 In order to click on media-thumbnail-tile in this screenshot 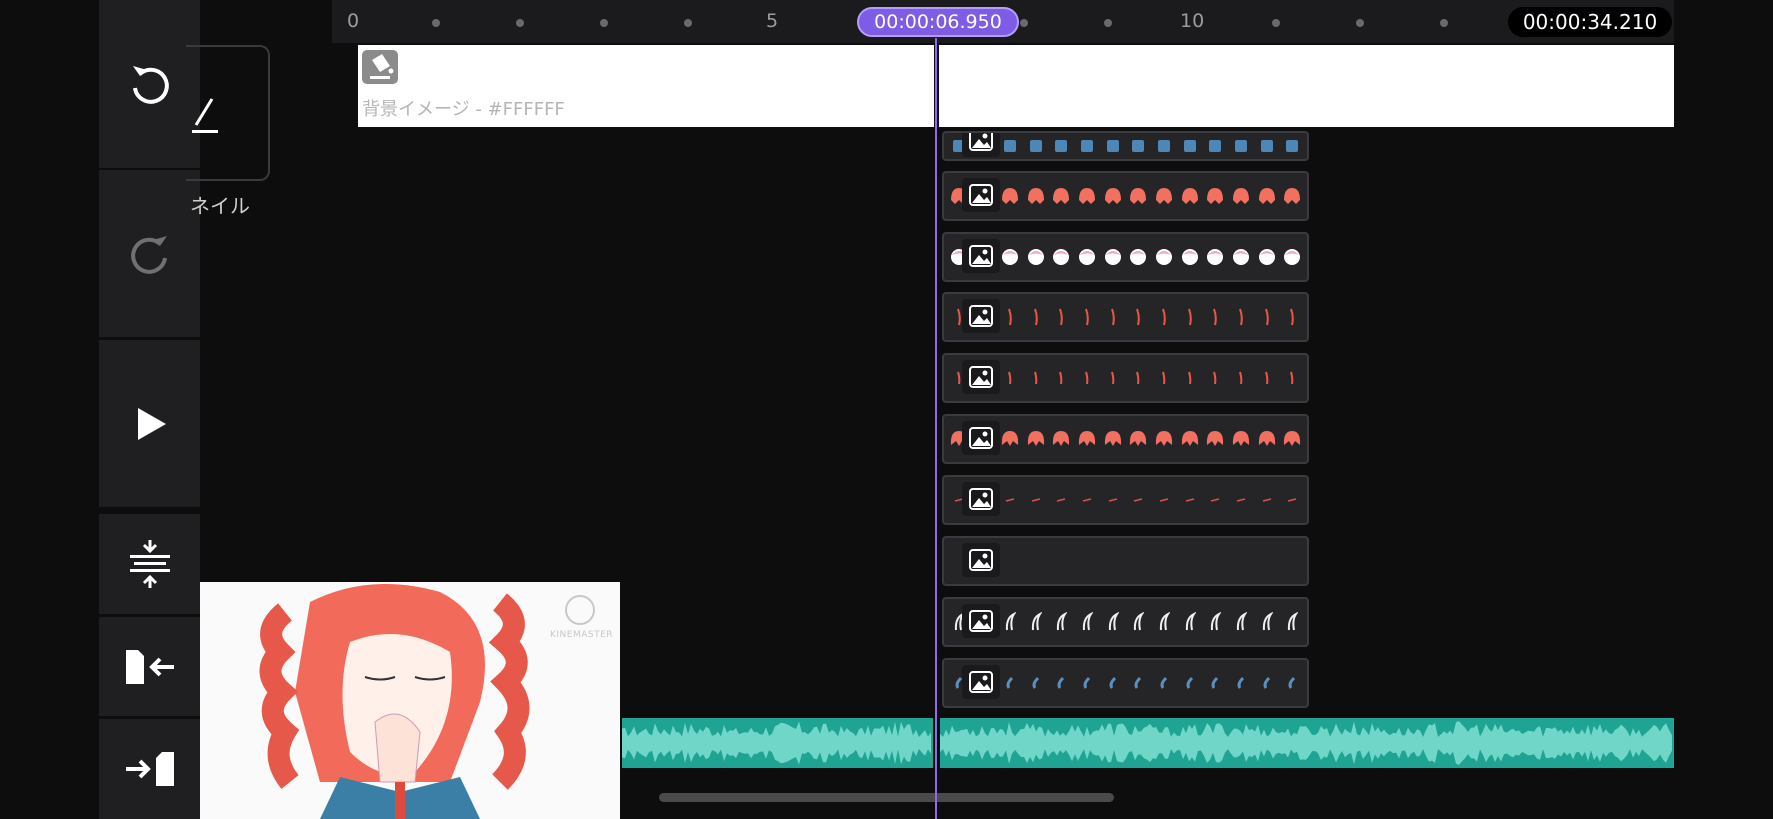, I will do `click(228, 113)`.